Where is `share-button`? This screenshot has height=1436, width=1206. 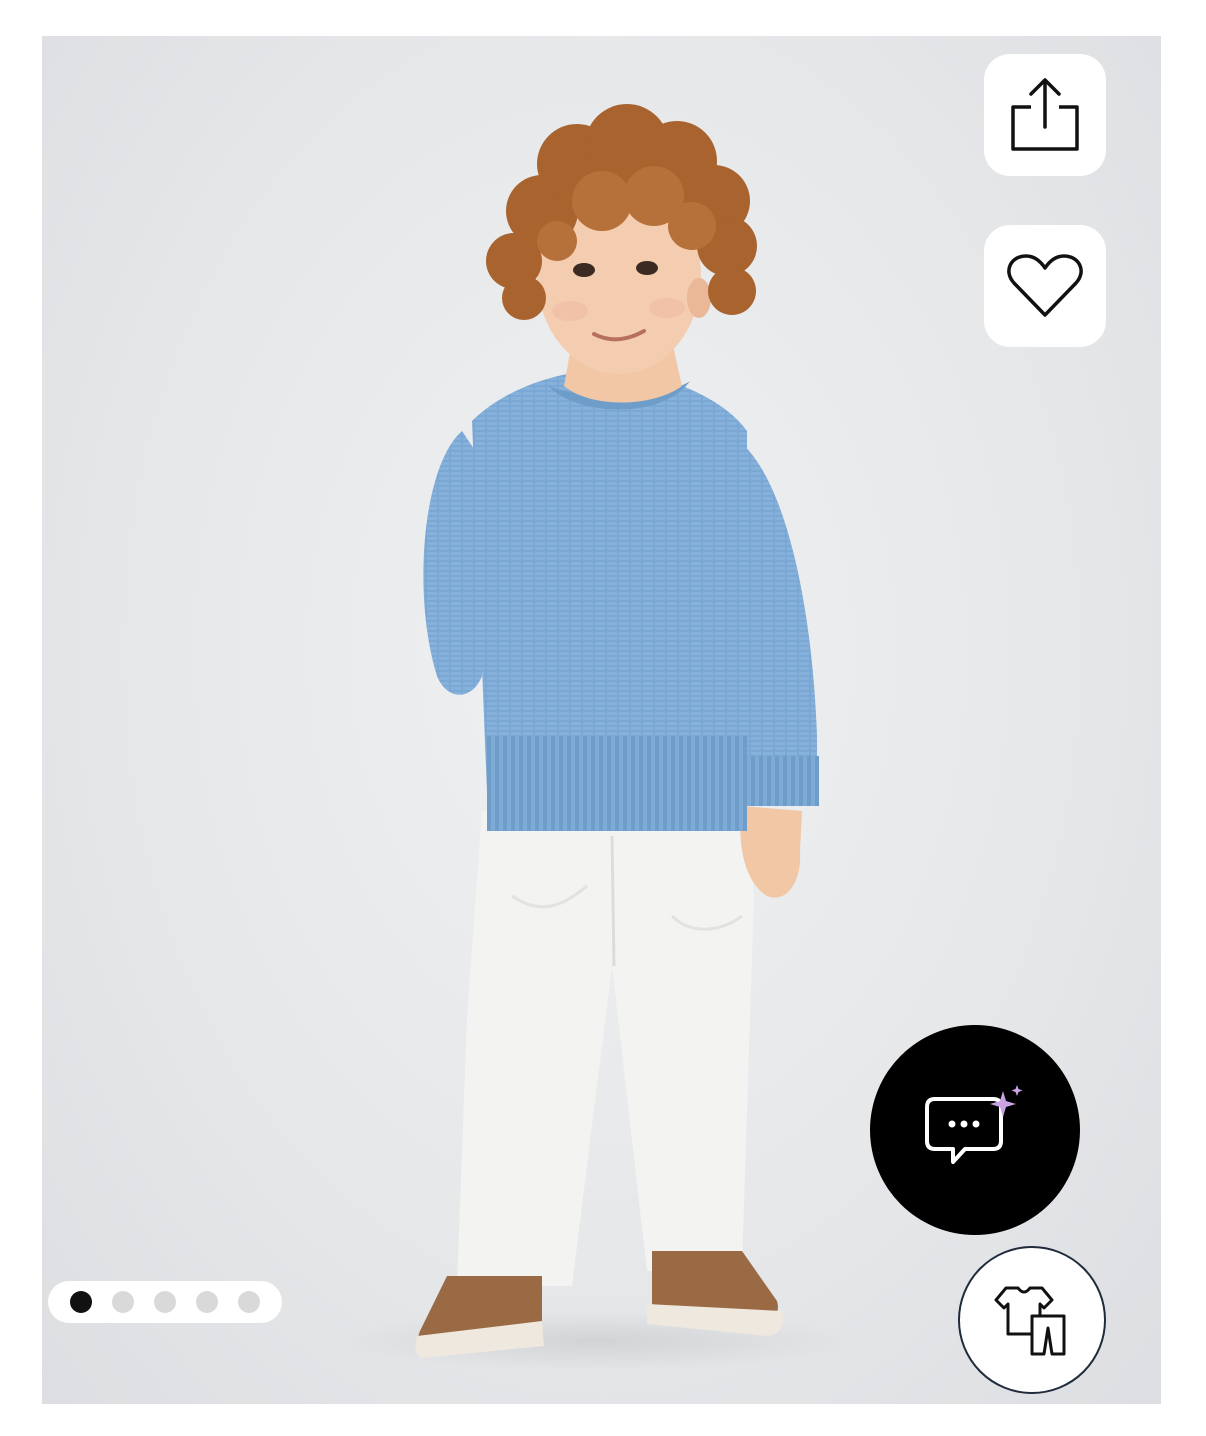
share-button is located at coordinates (1045, 115).